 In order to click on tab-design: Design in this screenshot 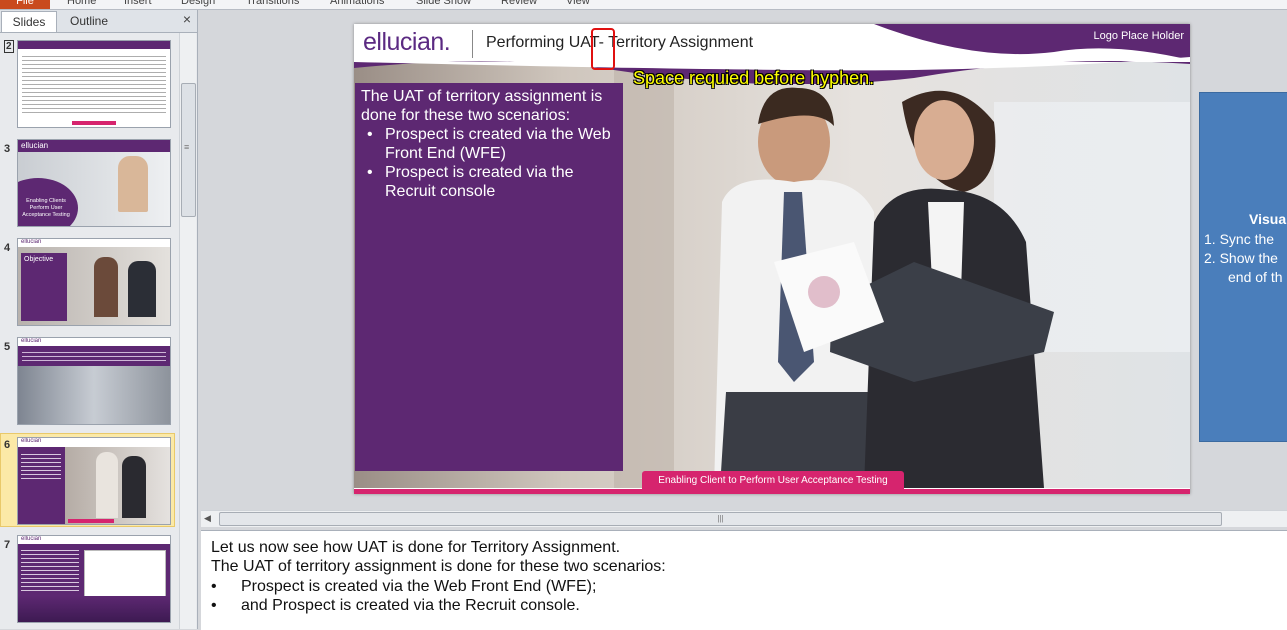, I will do `click(198, 4)`.